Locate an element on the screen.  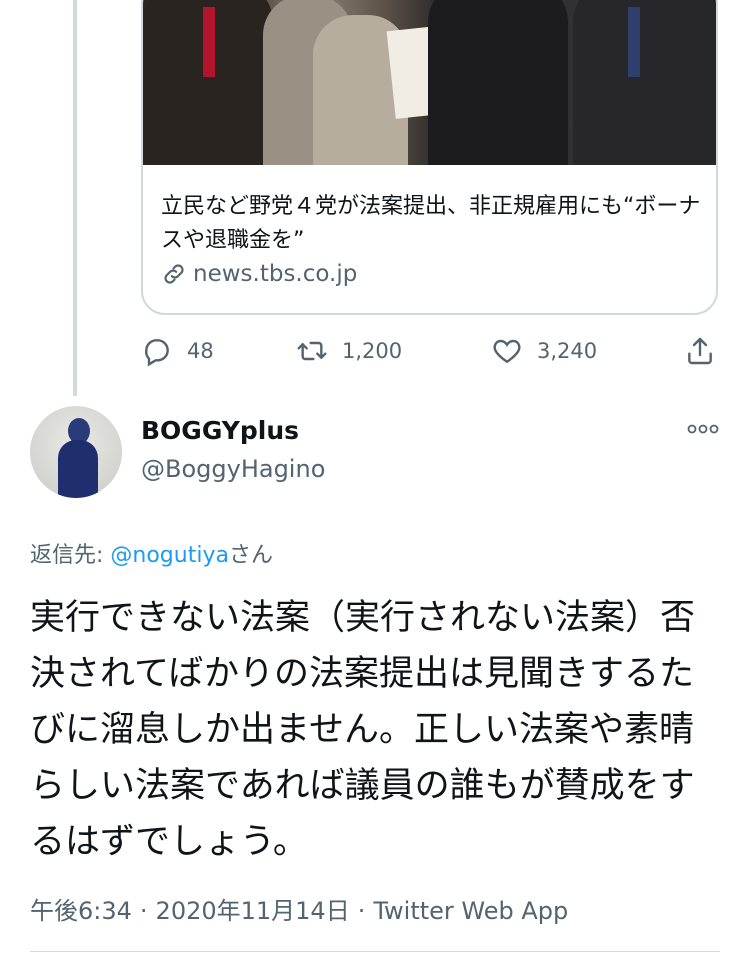
like-button: 3,240 is located at coordinates (544, 351).